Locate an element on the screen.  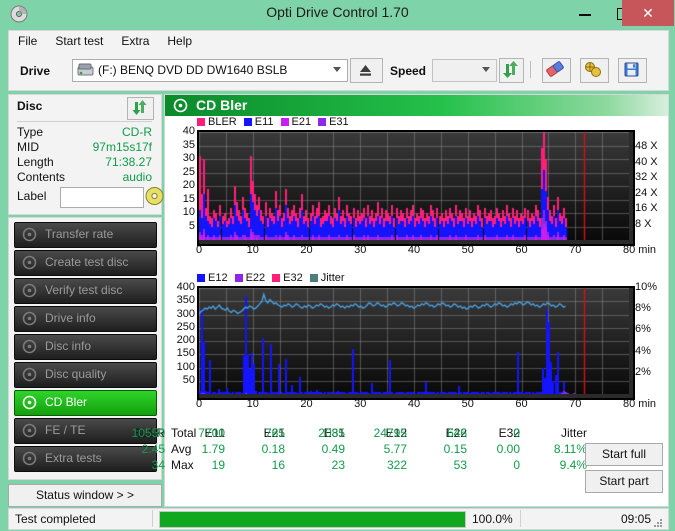
progress-bar is located at coordinates (312, 519).